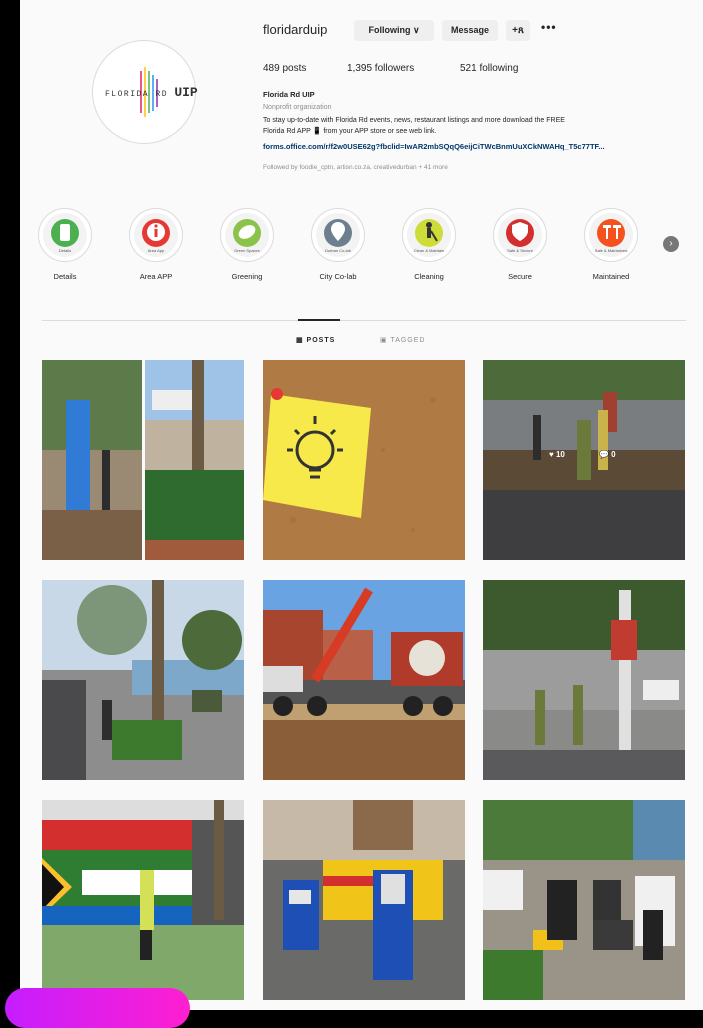  Describe the element at coordinates (489, 68) in the screenshot. I see `following-count: 521 following` at that location.